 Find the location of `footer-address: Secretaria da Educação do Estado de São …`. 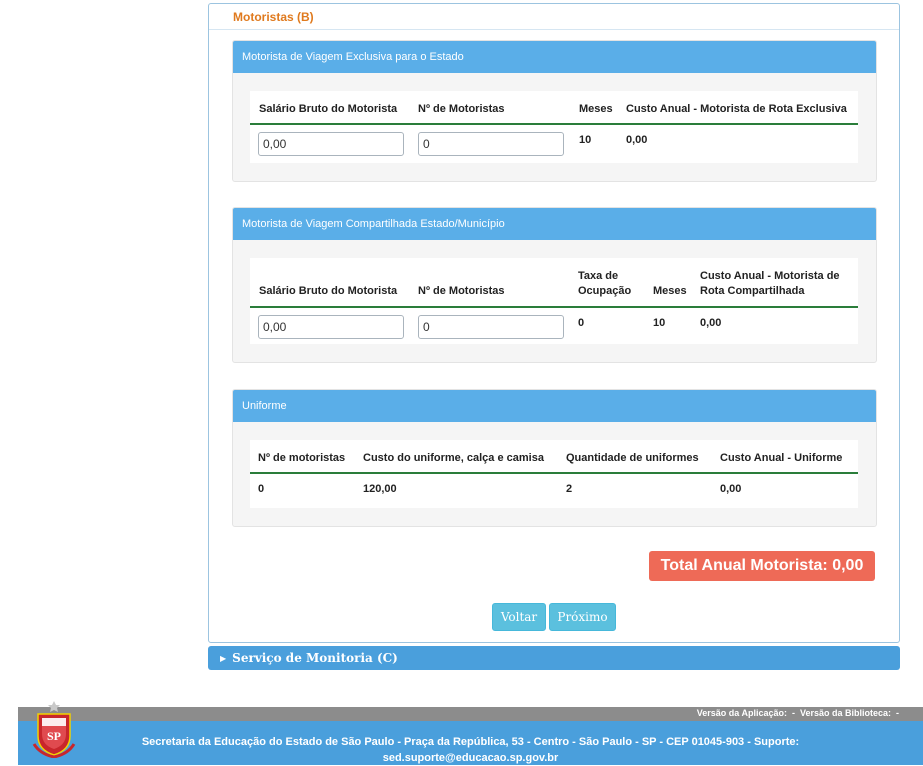

footer-address: Secretaria da Educação do Estado de São … is located at coordinates (470, 750).